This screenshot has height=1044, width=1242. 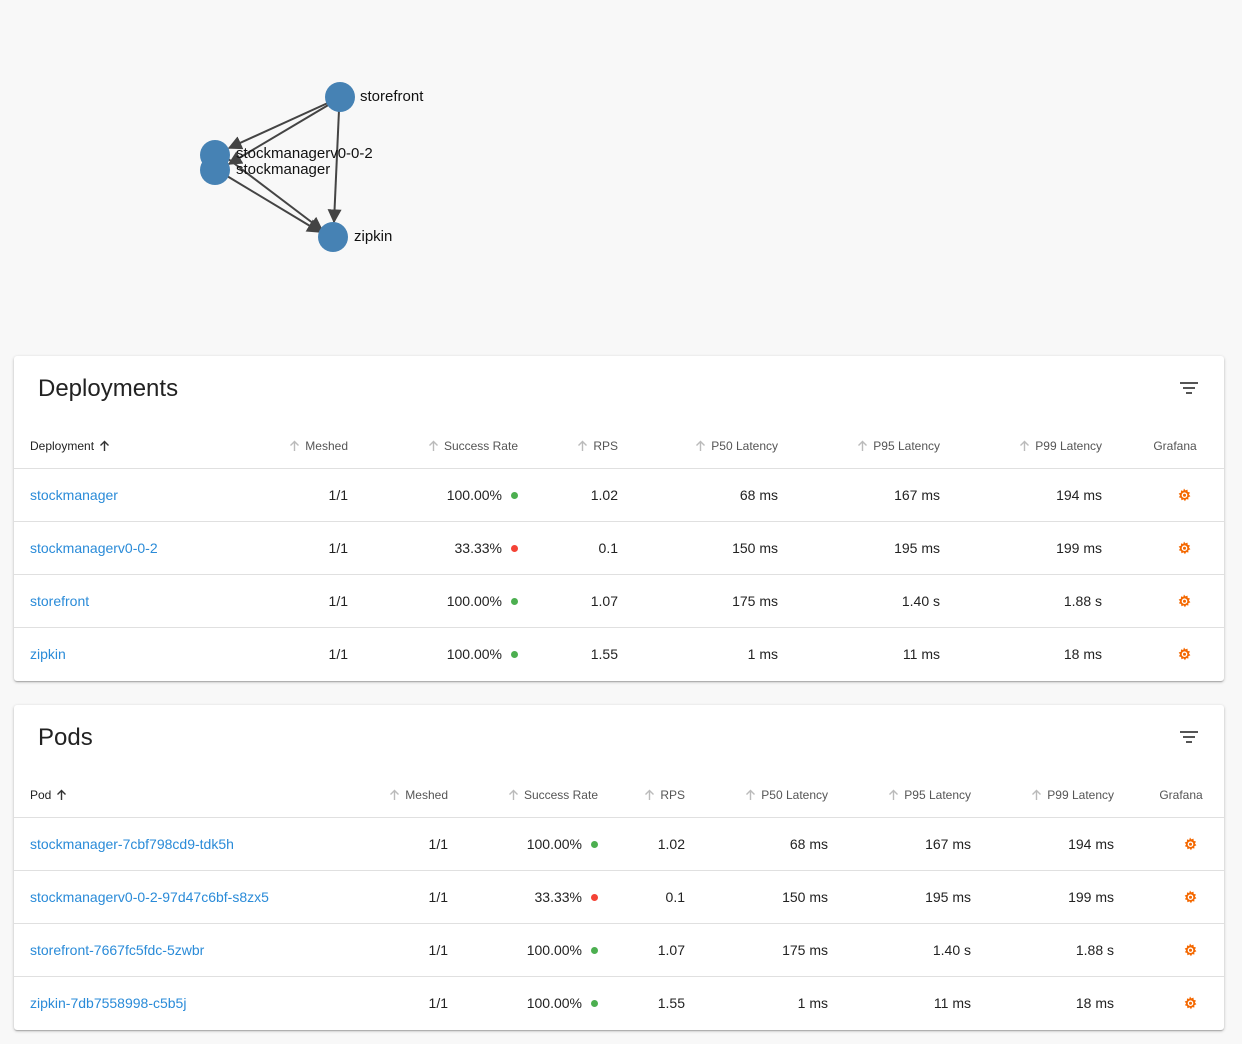 What do you see at coordinates (584, 548) in the screenshot?
I see `rps-cell: 0.1` at bounding box center [584, 548].